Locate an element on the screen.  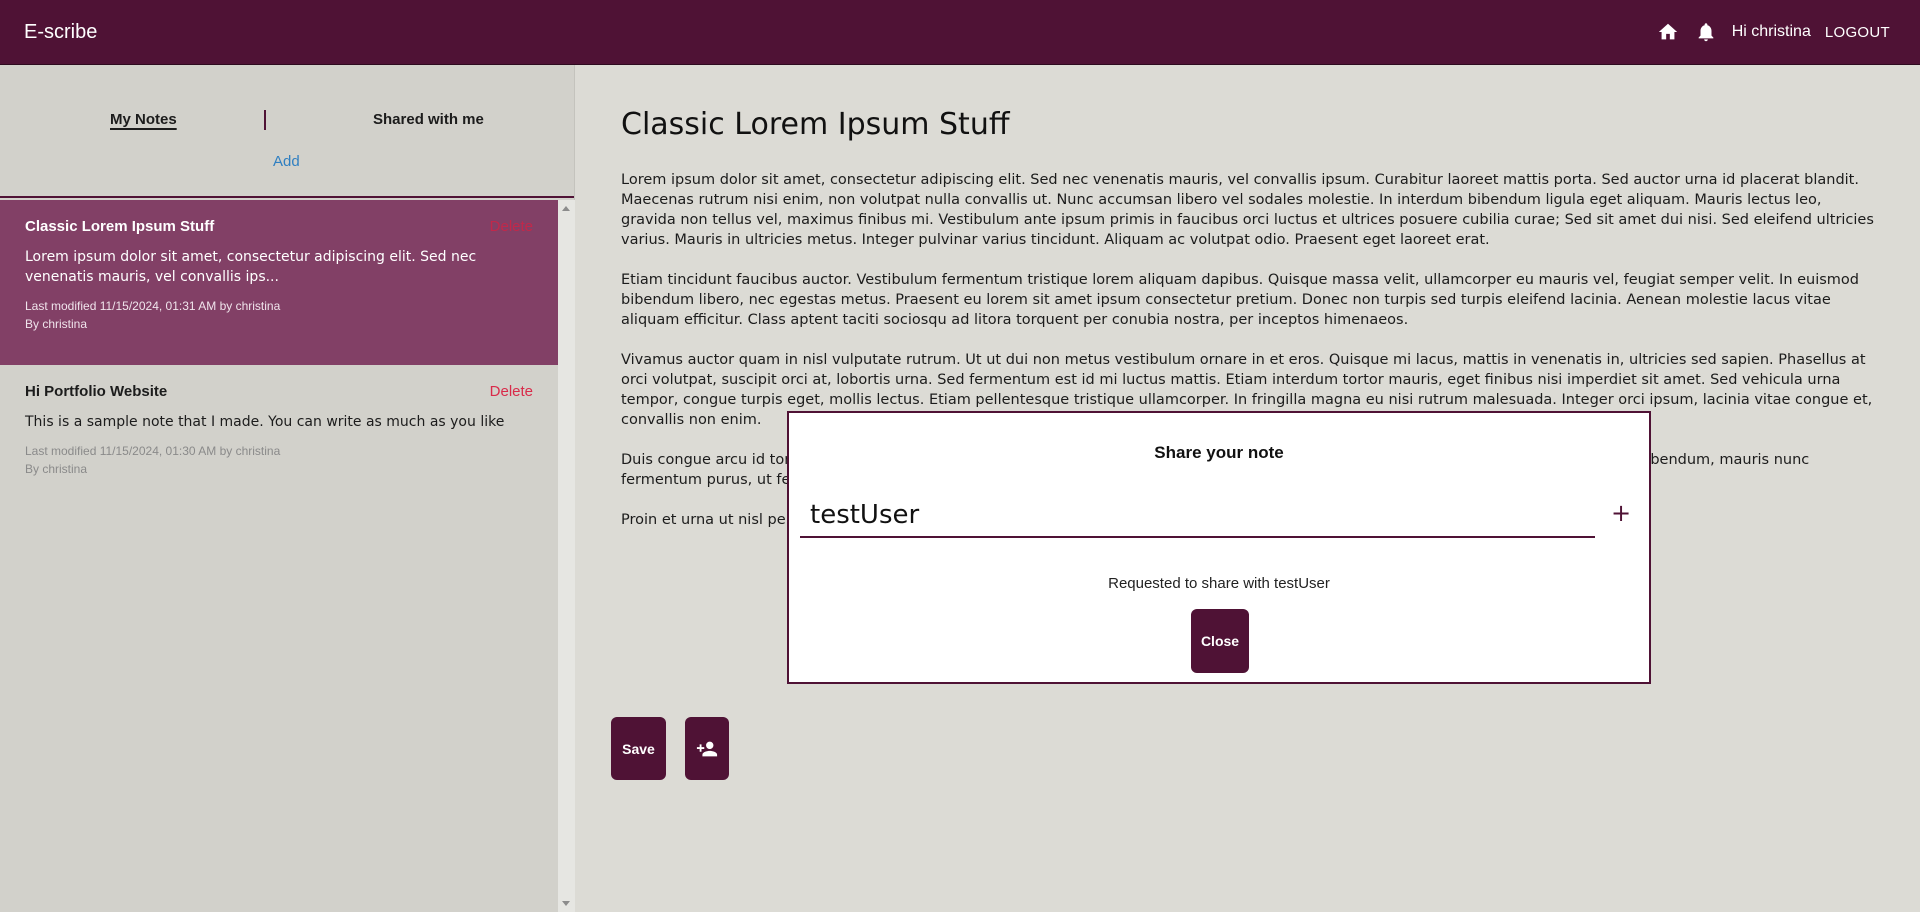
share-username-input is located at coordinates (1197, 515).